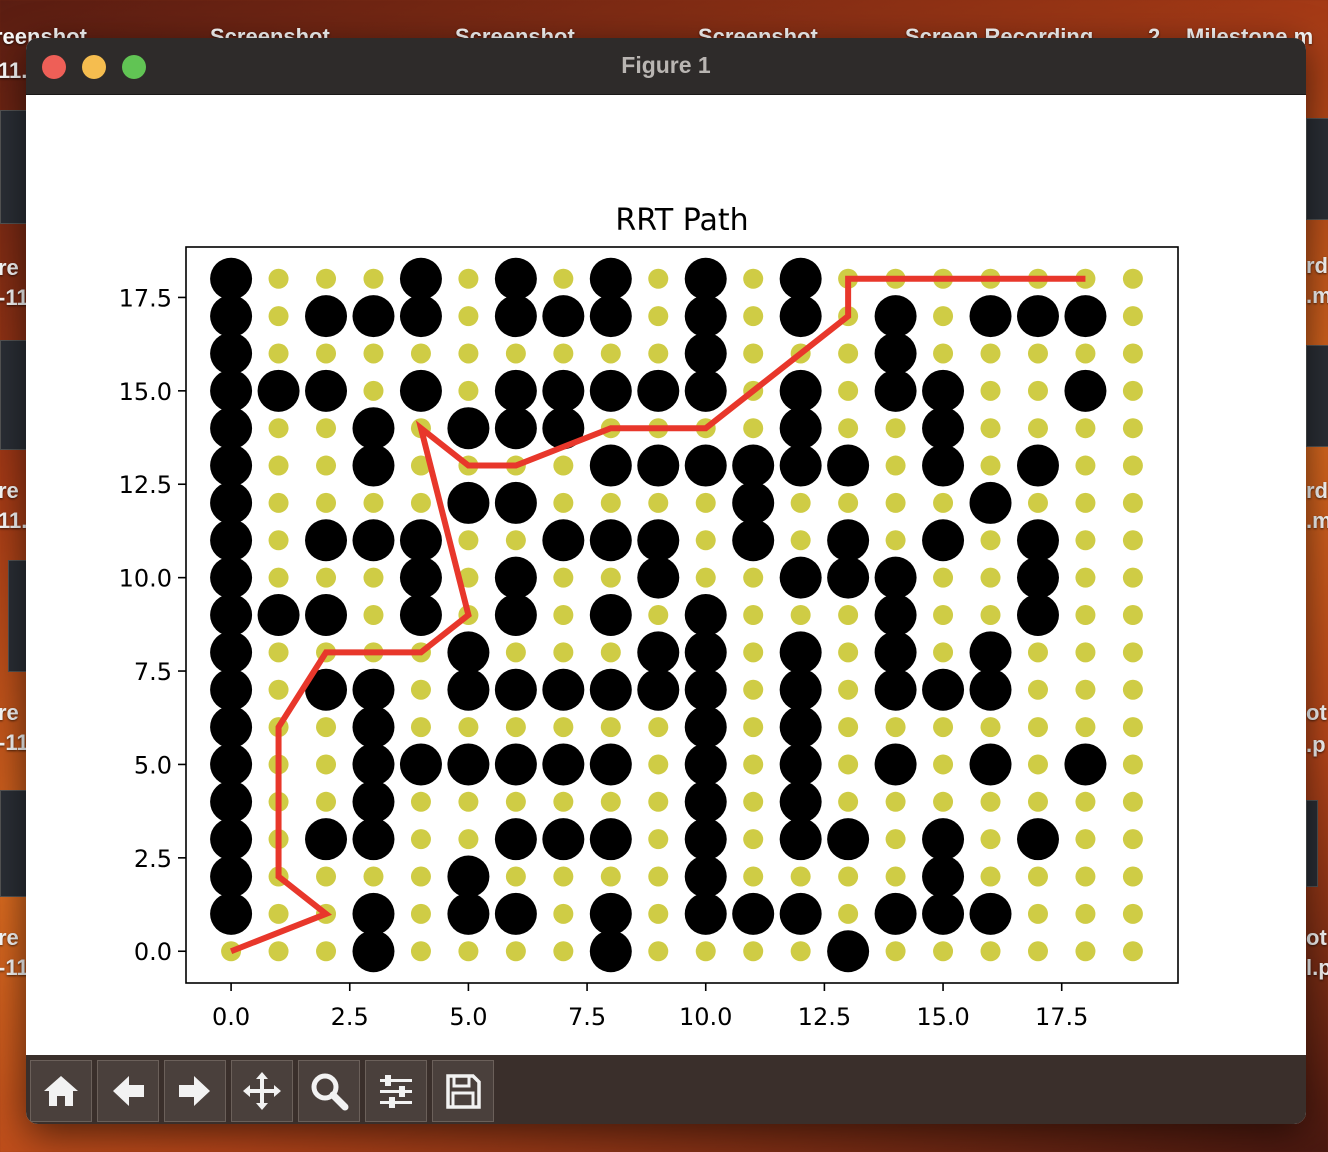 Image resolution: width=1328 pixels, height=1152 pixels. I want to click on y-tick-label: 10.0, so click(145, 579).